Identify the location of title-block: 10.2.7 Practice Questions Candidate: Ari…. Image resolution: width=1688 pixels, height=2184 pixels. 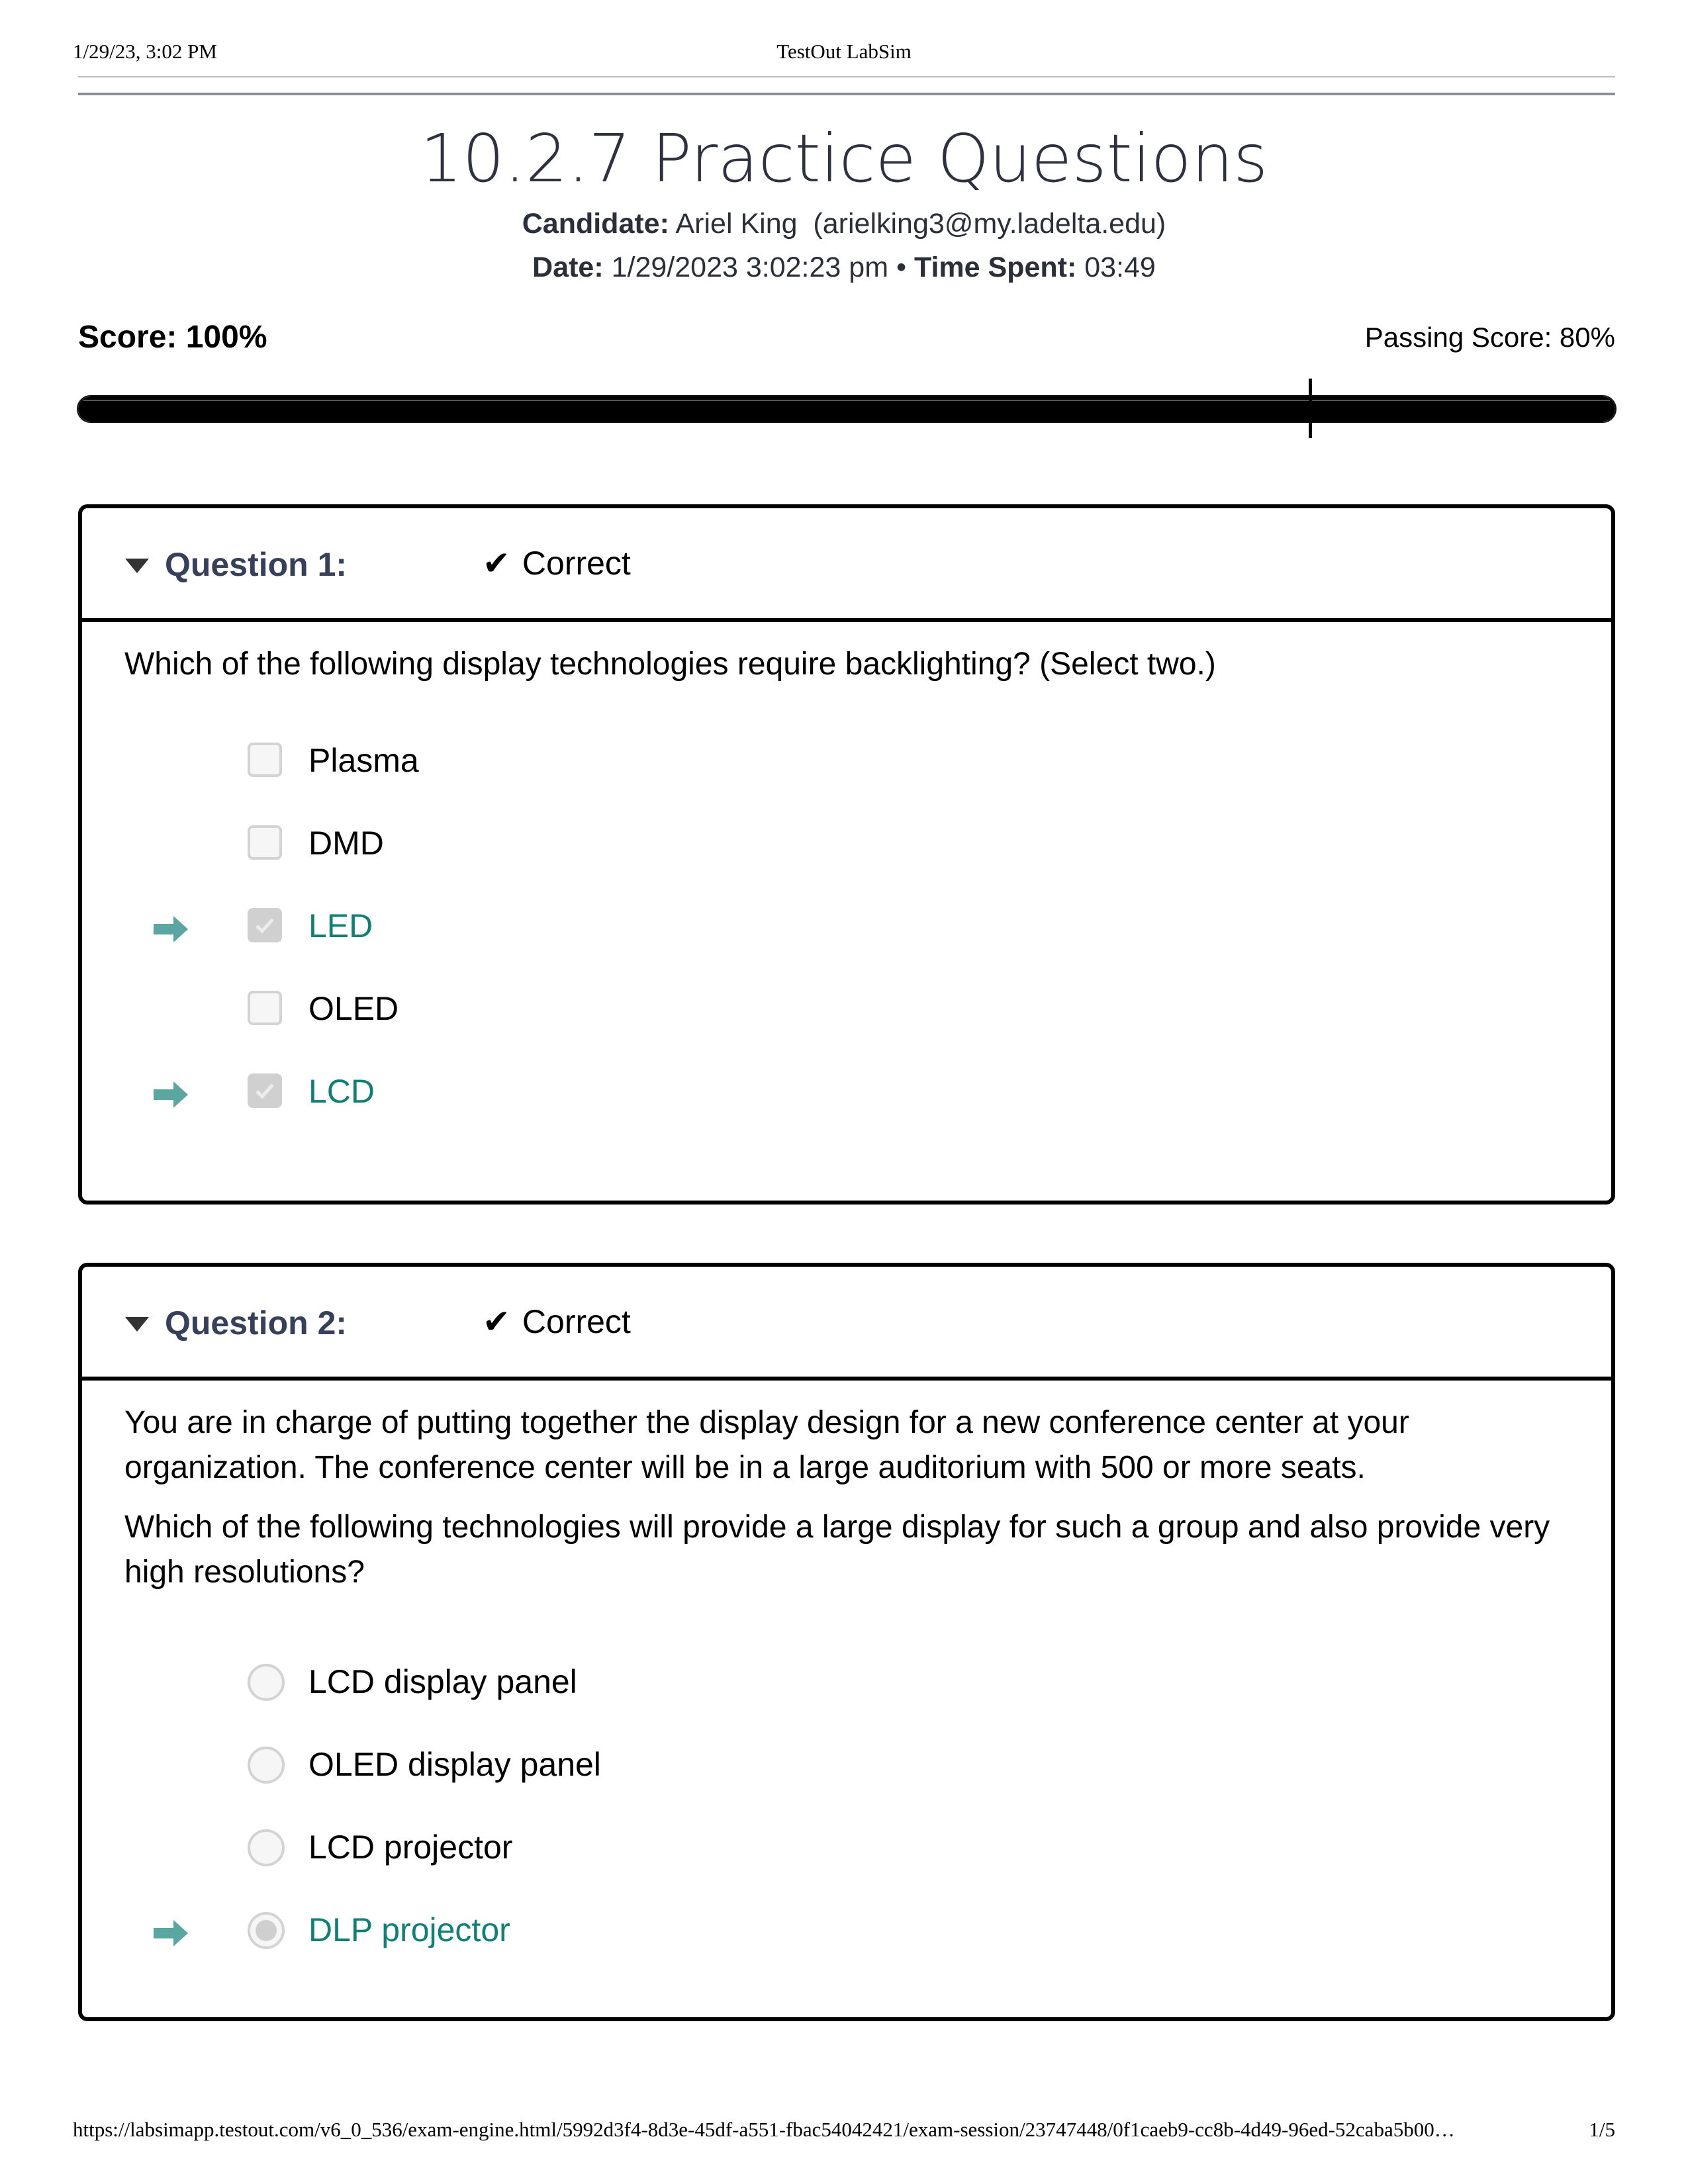
(844, 203).